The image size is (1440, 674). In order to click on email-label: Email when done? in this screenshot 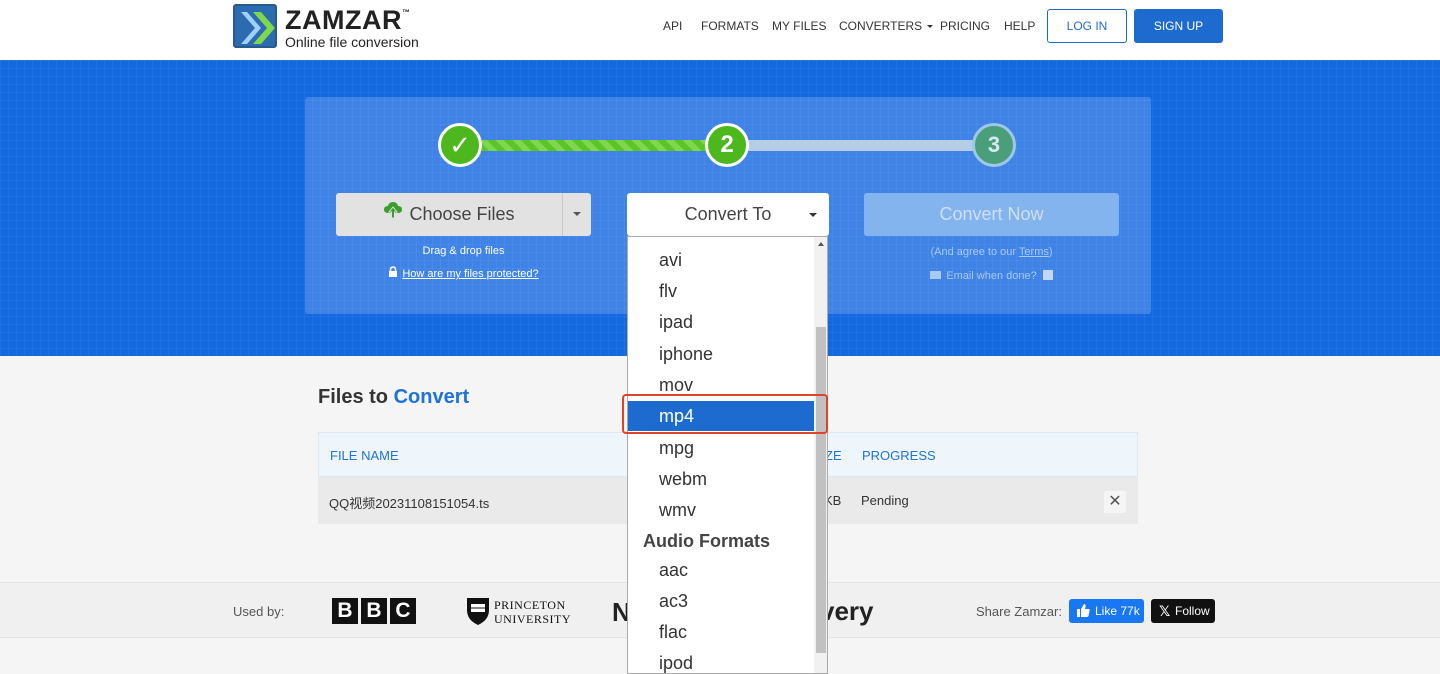, I will do `click(991, 276)`.